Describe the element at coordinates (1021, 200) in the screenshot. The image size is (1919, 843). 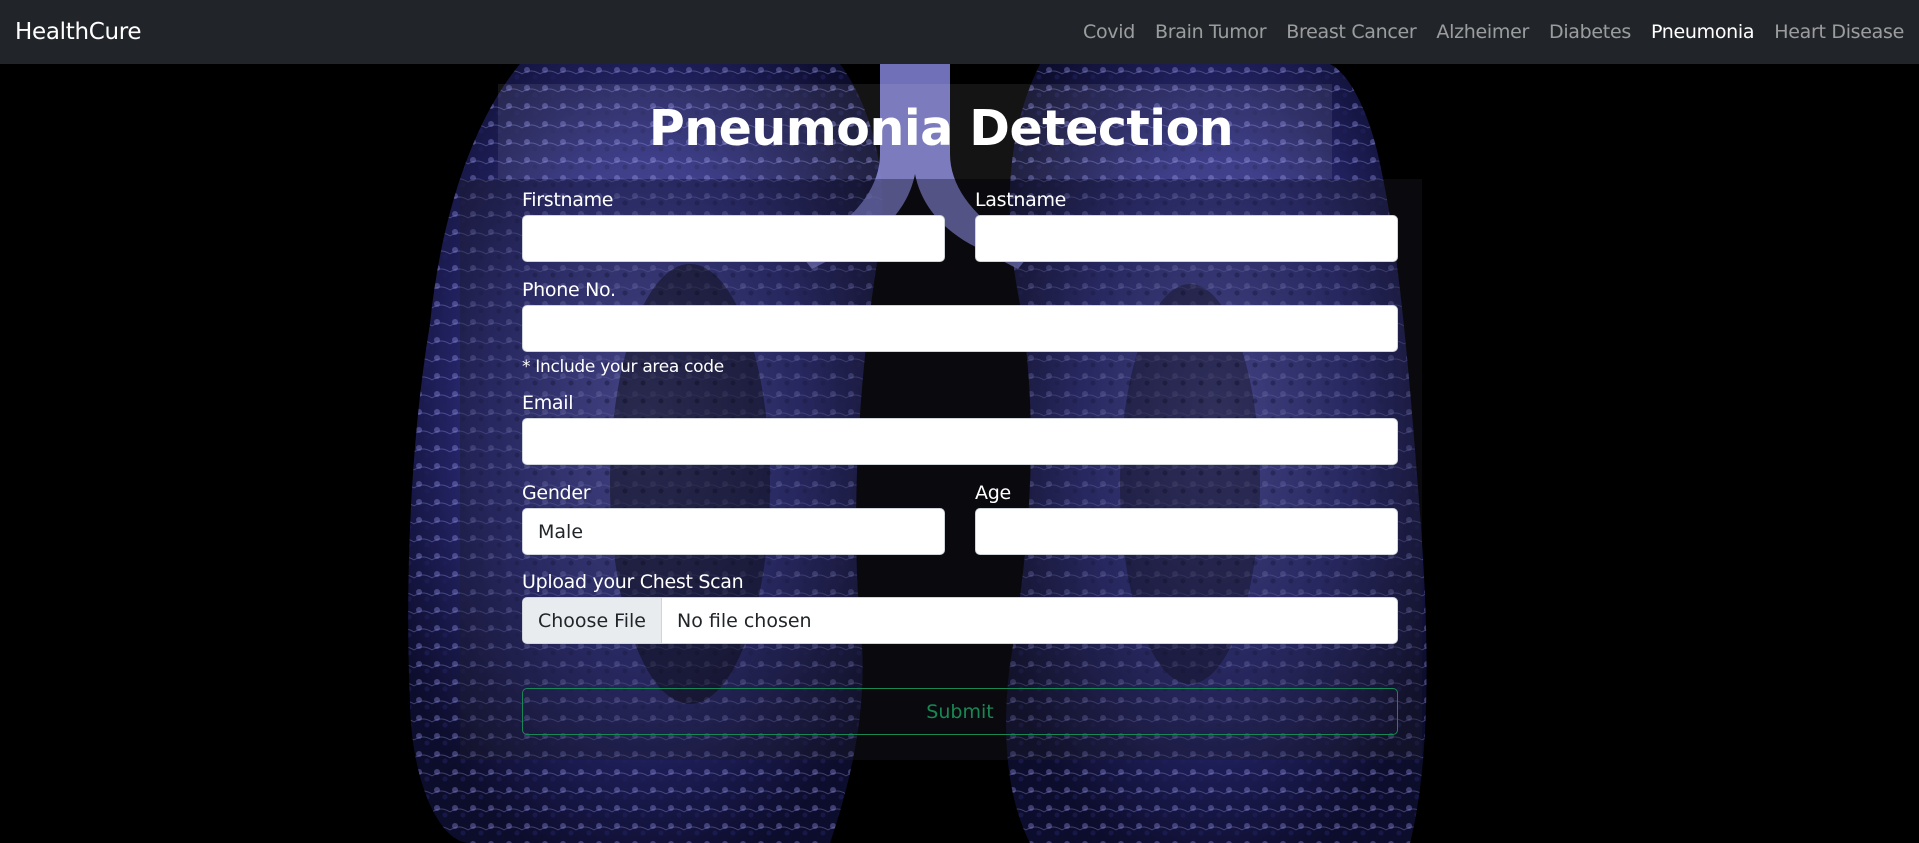
I see `lastname-label: Lastname` at that location.